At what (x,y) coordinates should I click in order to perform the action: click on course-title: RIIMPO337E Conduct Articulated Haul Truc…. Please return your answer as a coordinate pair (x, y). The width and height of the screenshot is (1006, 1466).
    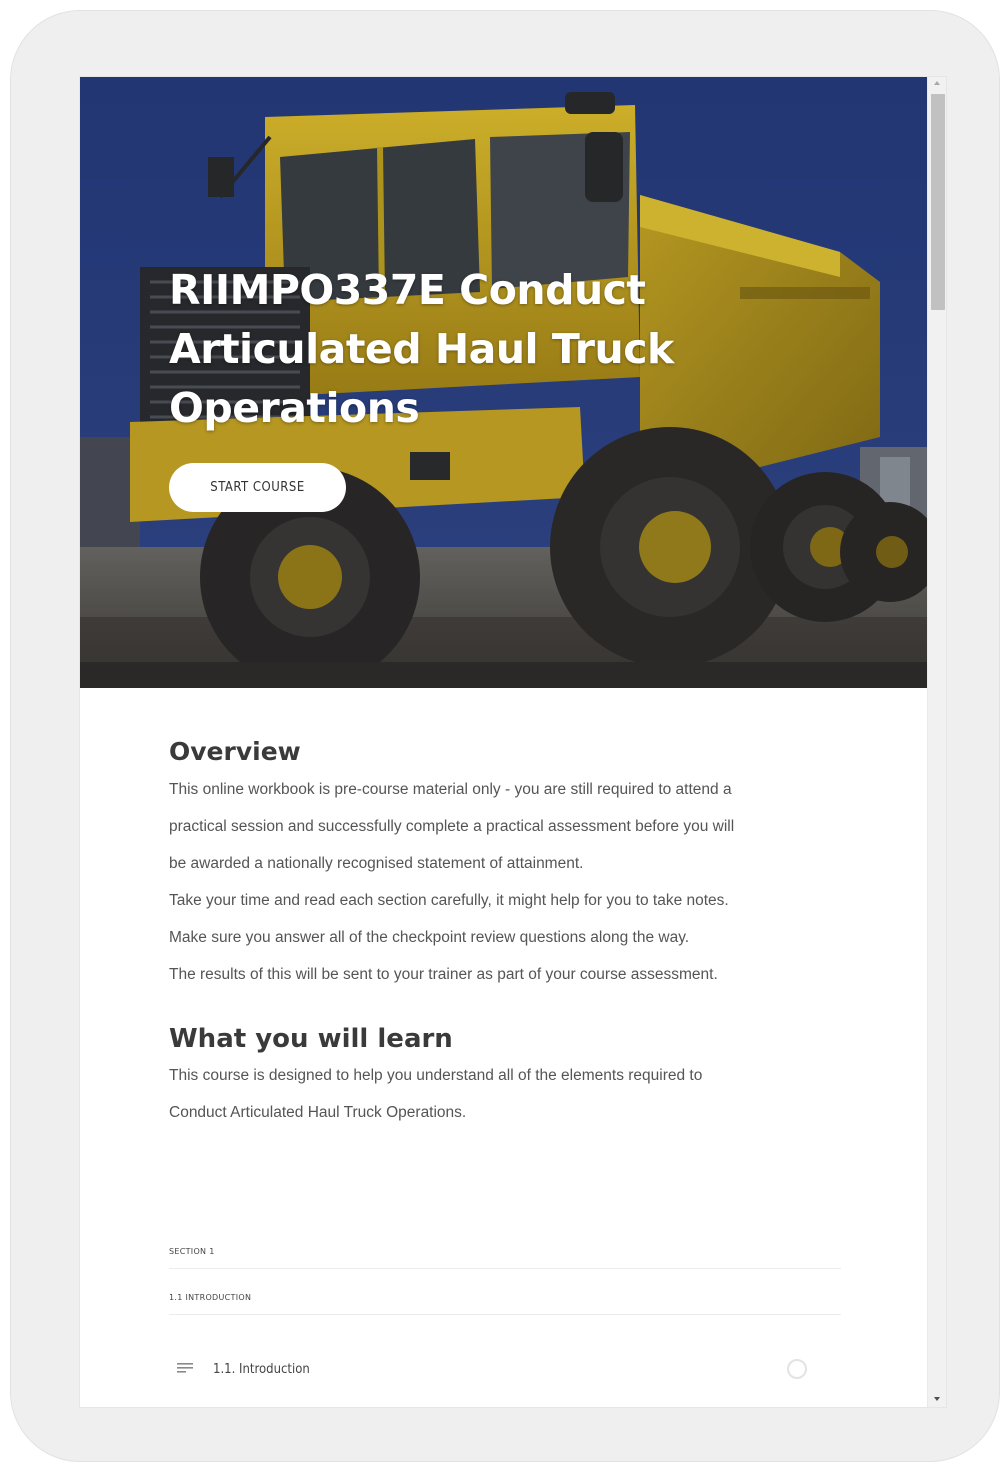
    Looking at the image, I should click on (449, 349).